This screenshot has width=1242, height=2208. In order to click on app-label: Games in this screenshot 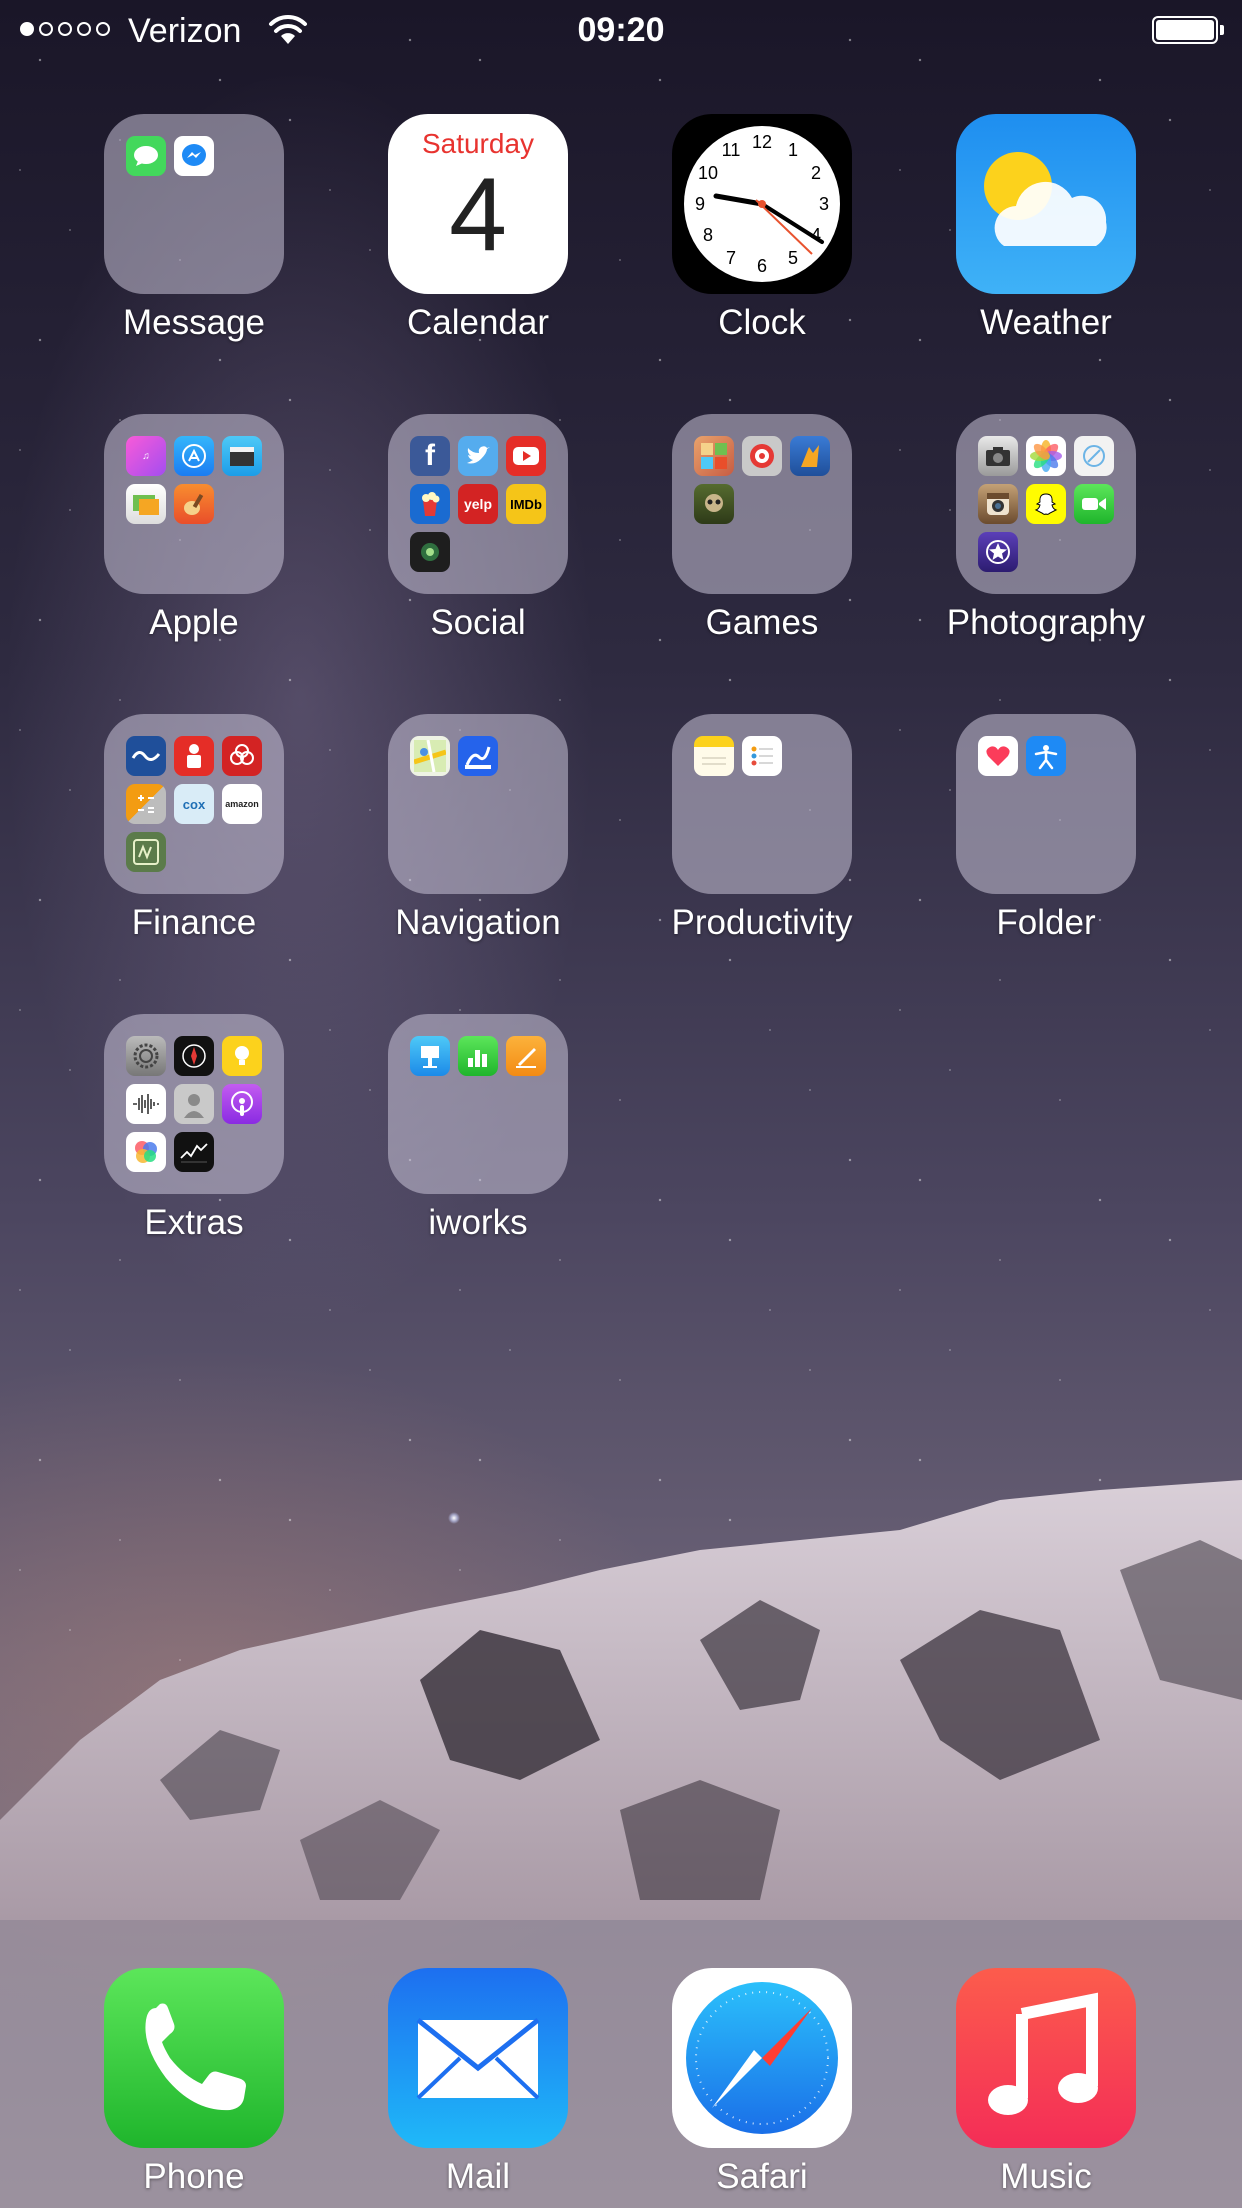, I will do `click(762, 622)`.